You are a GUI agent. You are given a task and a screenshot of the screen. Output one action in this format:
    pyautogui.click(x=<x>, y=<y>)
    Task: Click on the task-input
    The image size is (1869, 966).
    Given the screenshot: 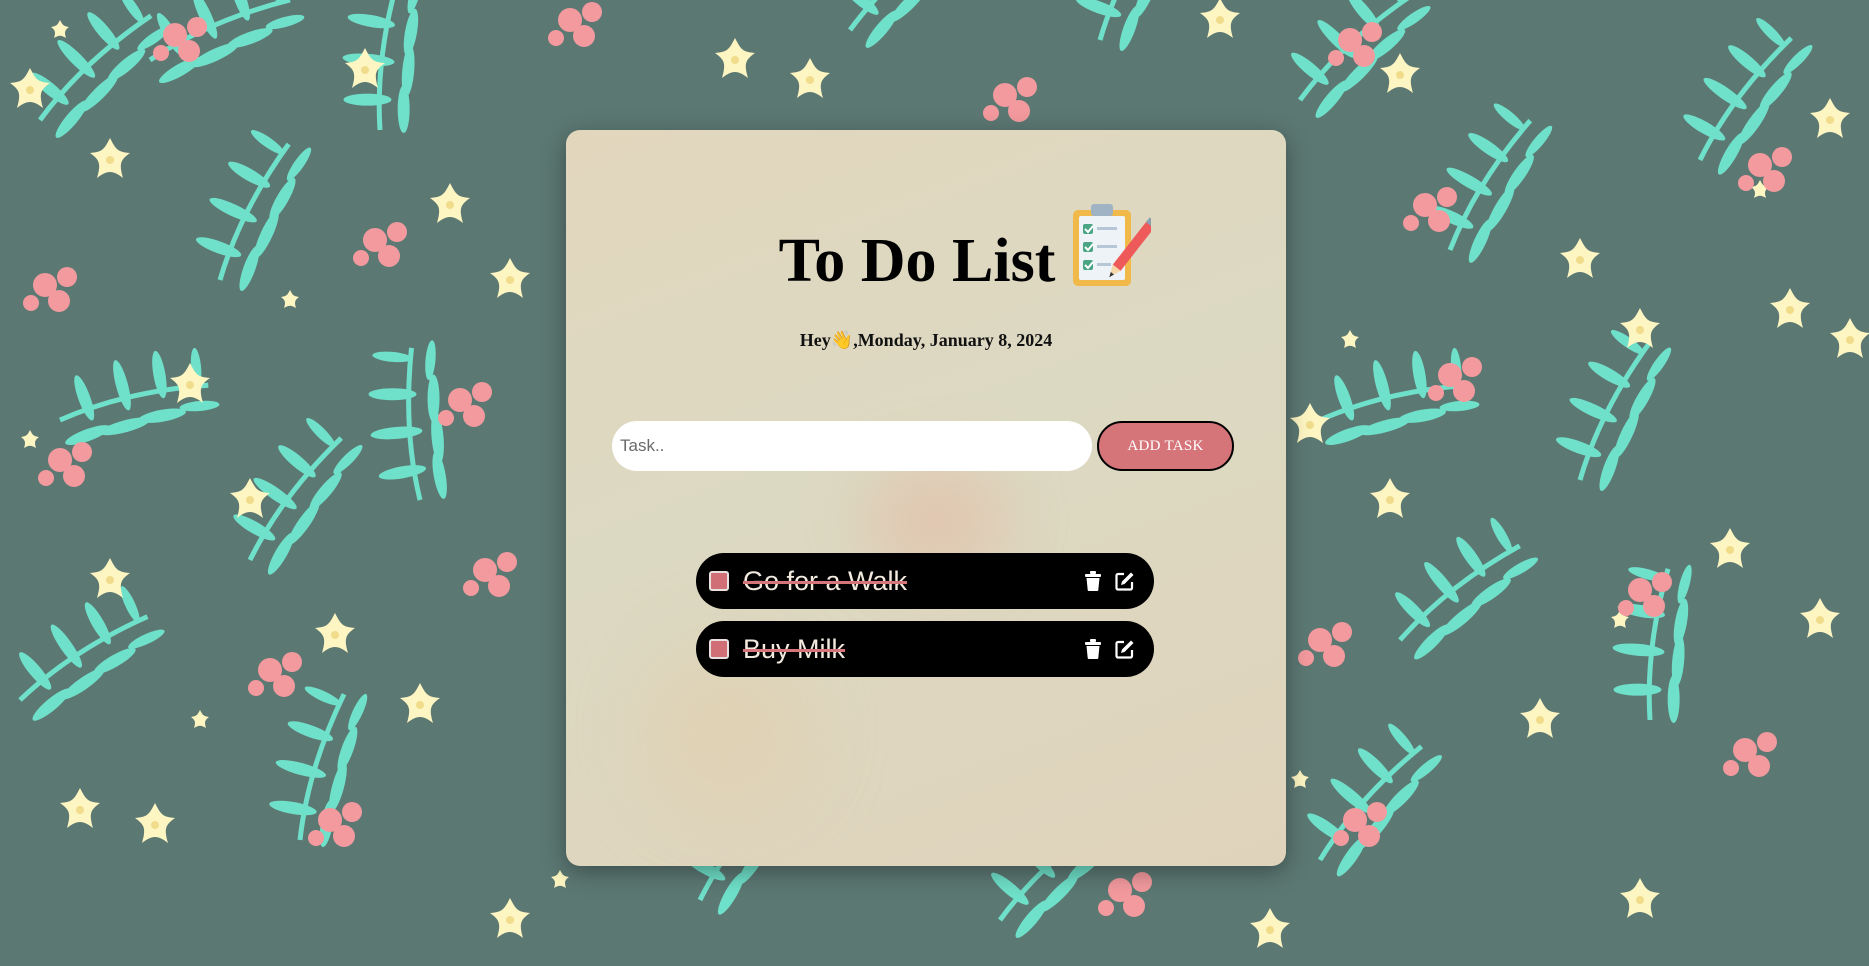 What is the action you would take?
    pyautogui.click(x=852, y=446)
    